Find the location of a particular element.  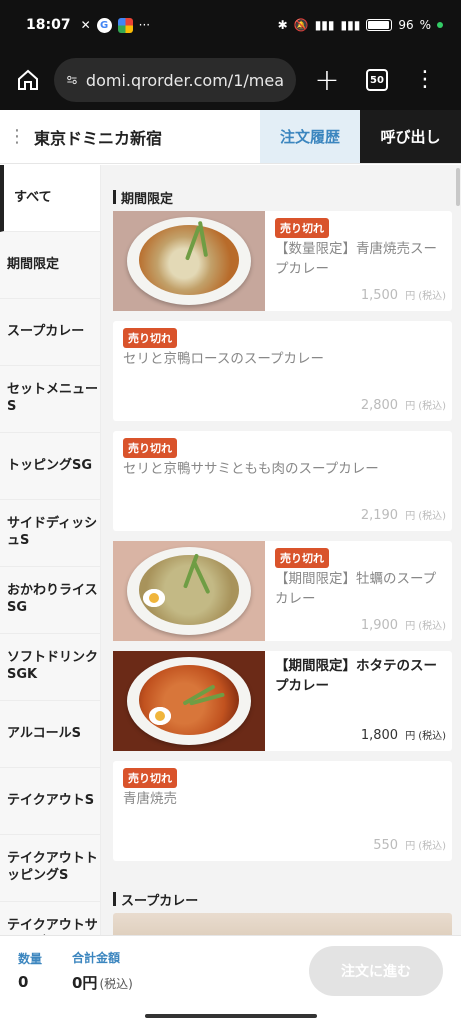

signal-icon: ▮▮▮ is located at coordinates (324, 25).